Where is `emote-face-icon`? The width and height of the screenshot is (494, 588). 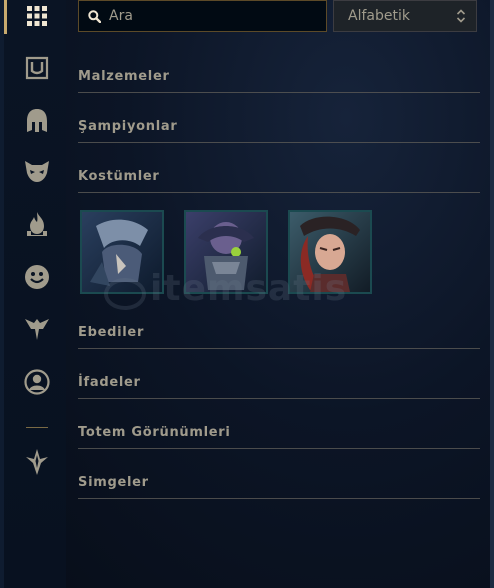
emote-face-icon is located at coordinates (37, 277).